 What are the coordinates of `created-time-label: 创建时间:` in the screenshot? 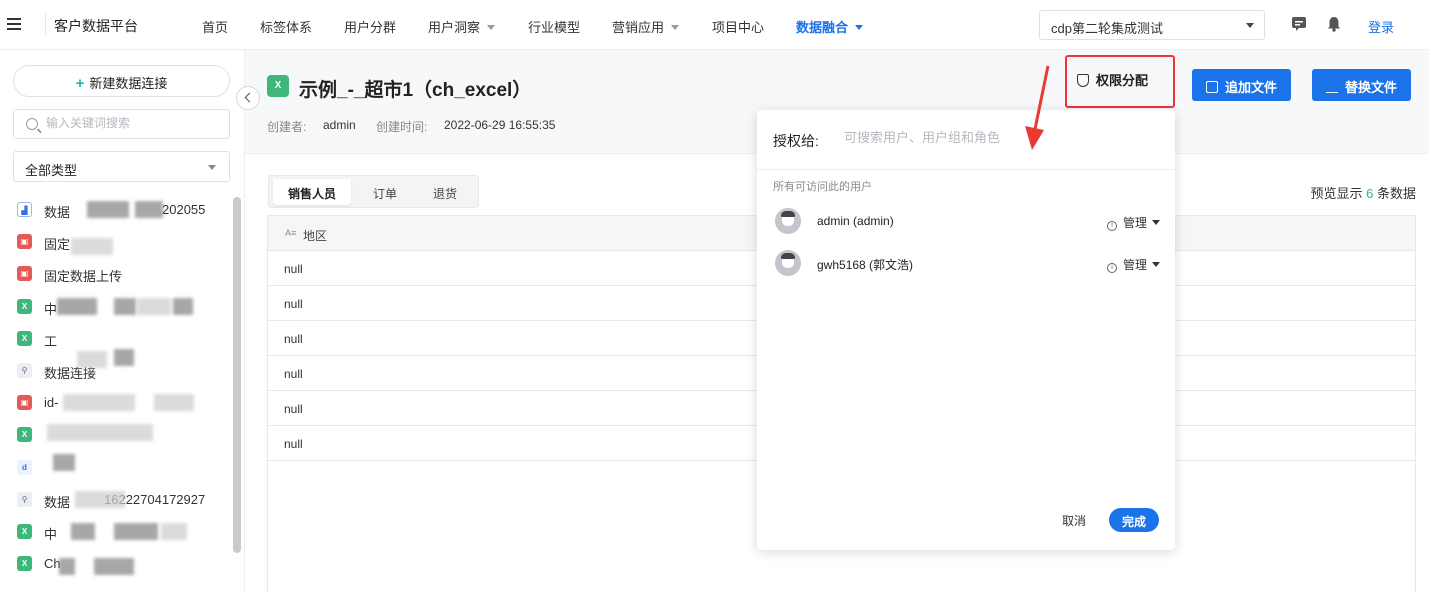 It's located at (402, 127).